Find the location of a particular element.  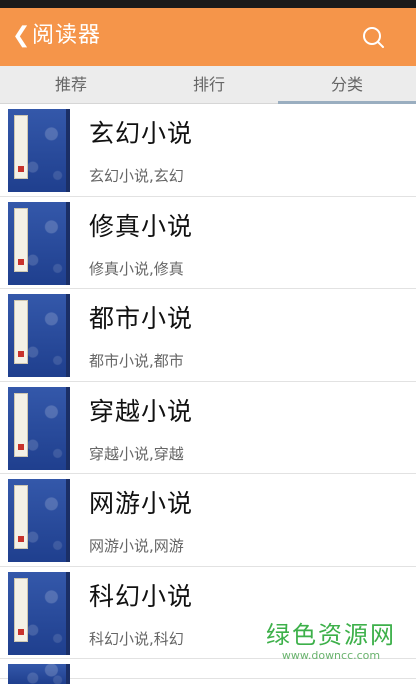

list-item: 玄幻小说 玄幻小说,玄幻 is located at coordinates (208, 150).